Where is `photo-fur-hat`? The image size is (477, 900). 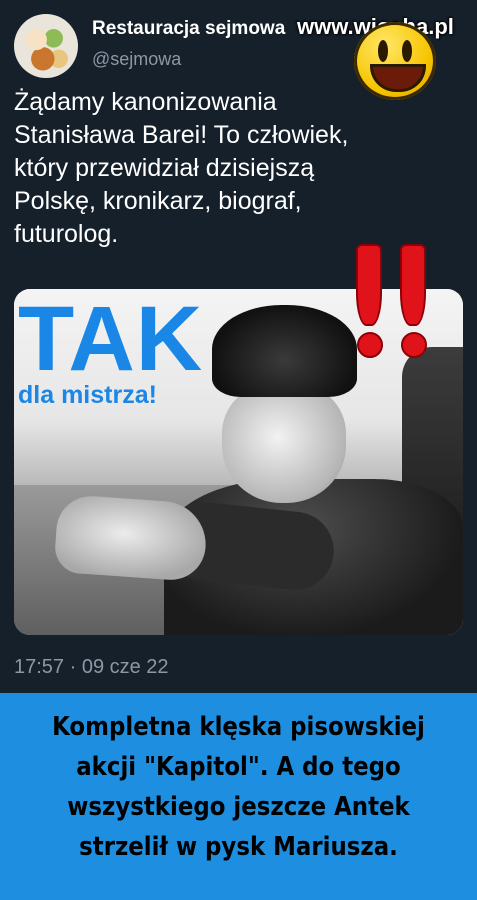 photo-fur-hat is located at coordinates (284, 351).